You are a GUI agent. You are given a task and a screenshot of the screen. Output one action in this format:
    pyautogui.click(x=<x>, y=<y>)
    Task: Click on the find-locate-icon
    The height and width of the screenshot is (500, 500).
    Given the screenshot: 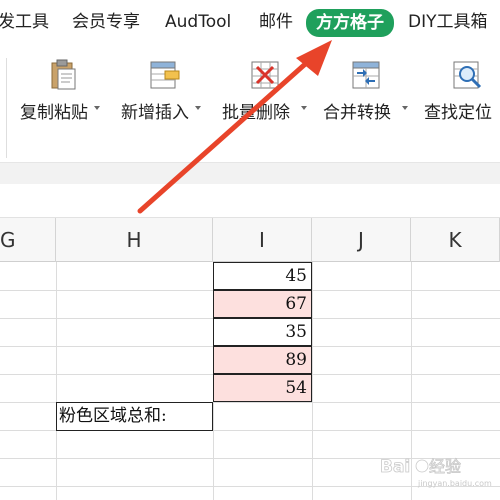 What is the action you would take?
    pyautogui.click(x=467, y=75)
    